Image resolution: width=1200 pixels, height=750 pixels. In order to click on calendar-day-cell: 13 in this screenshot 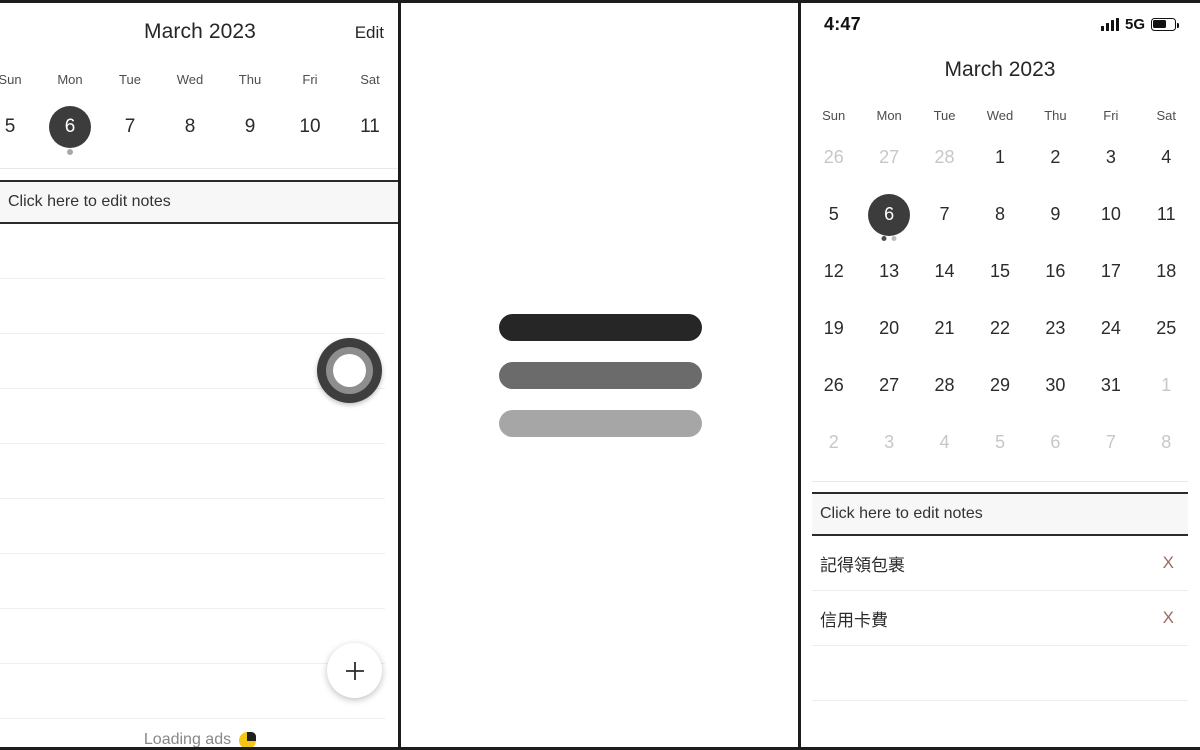, I will do `click(888, 271)`.